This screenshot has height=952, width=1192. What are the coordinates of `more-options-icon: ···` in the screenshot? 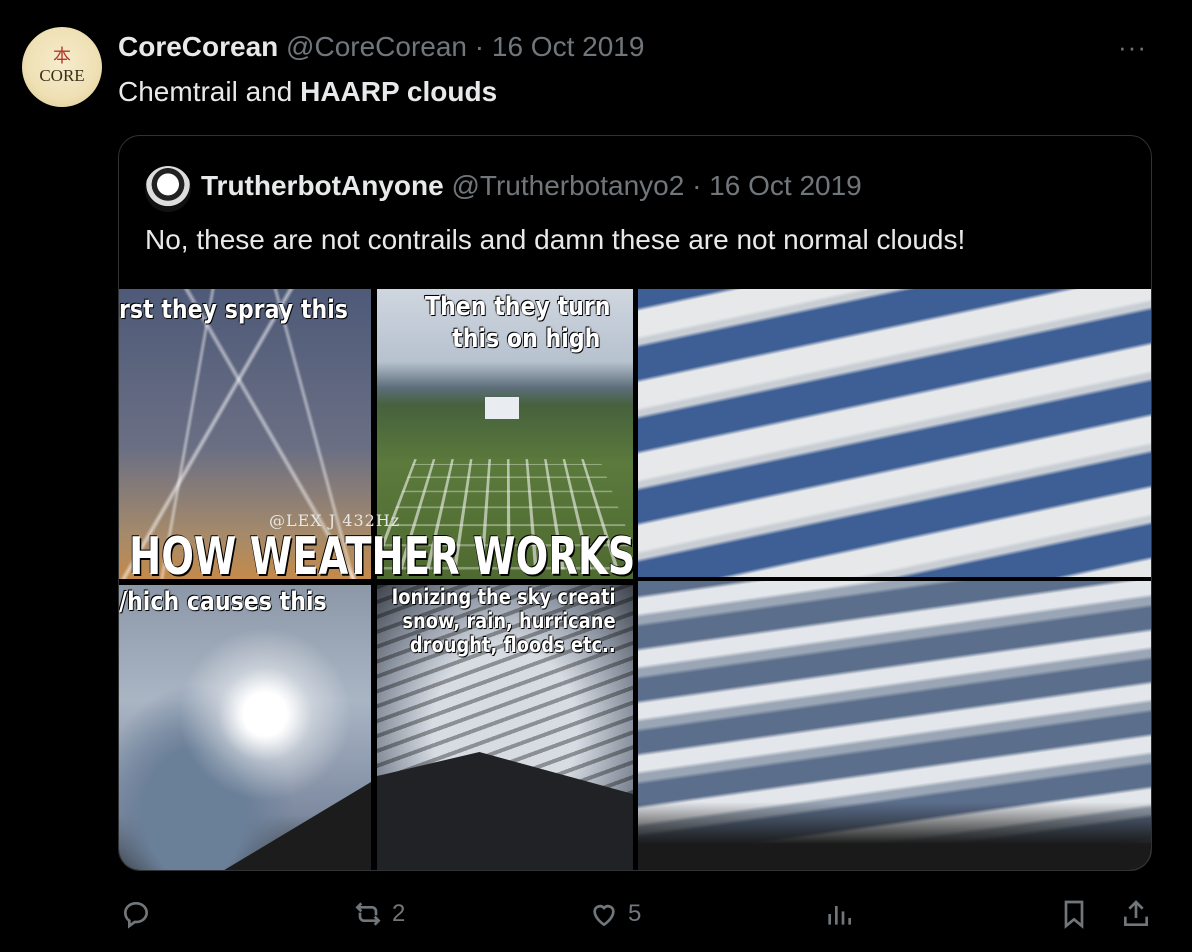 It's located at (1132, 47).